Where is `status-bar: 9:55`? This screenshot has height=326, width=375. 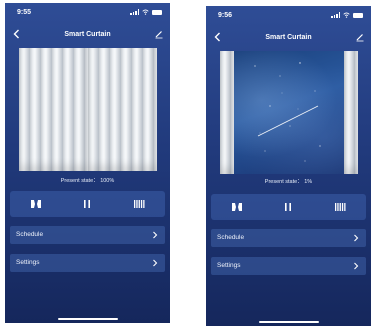
status-bar: 9:55 is located at coordinates (87, 12).